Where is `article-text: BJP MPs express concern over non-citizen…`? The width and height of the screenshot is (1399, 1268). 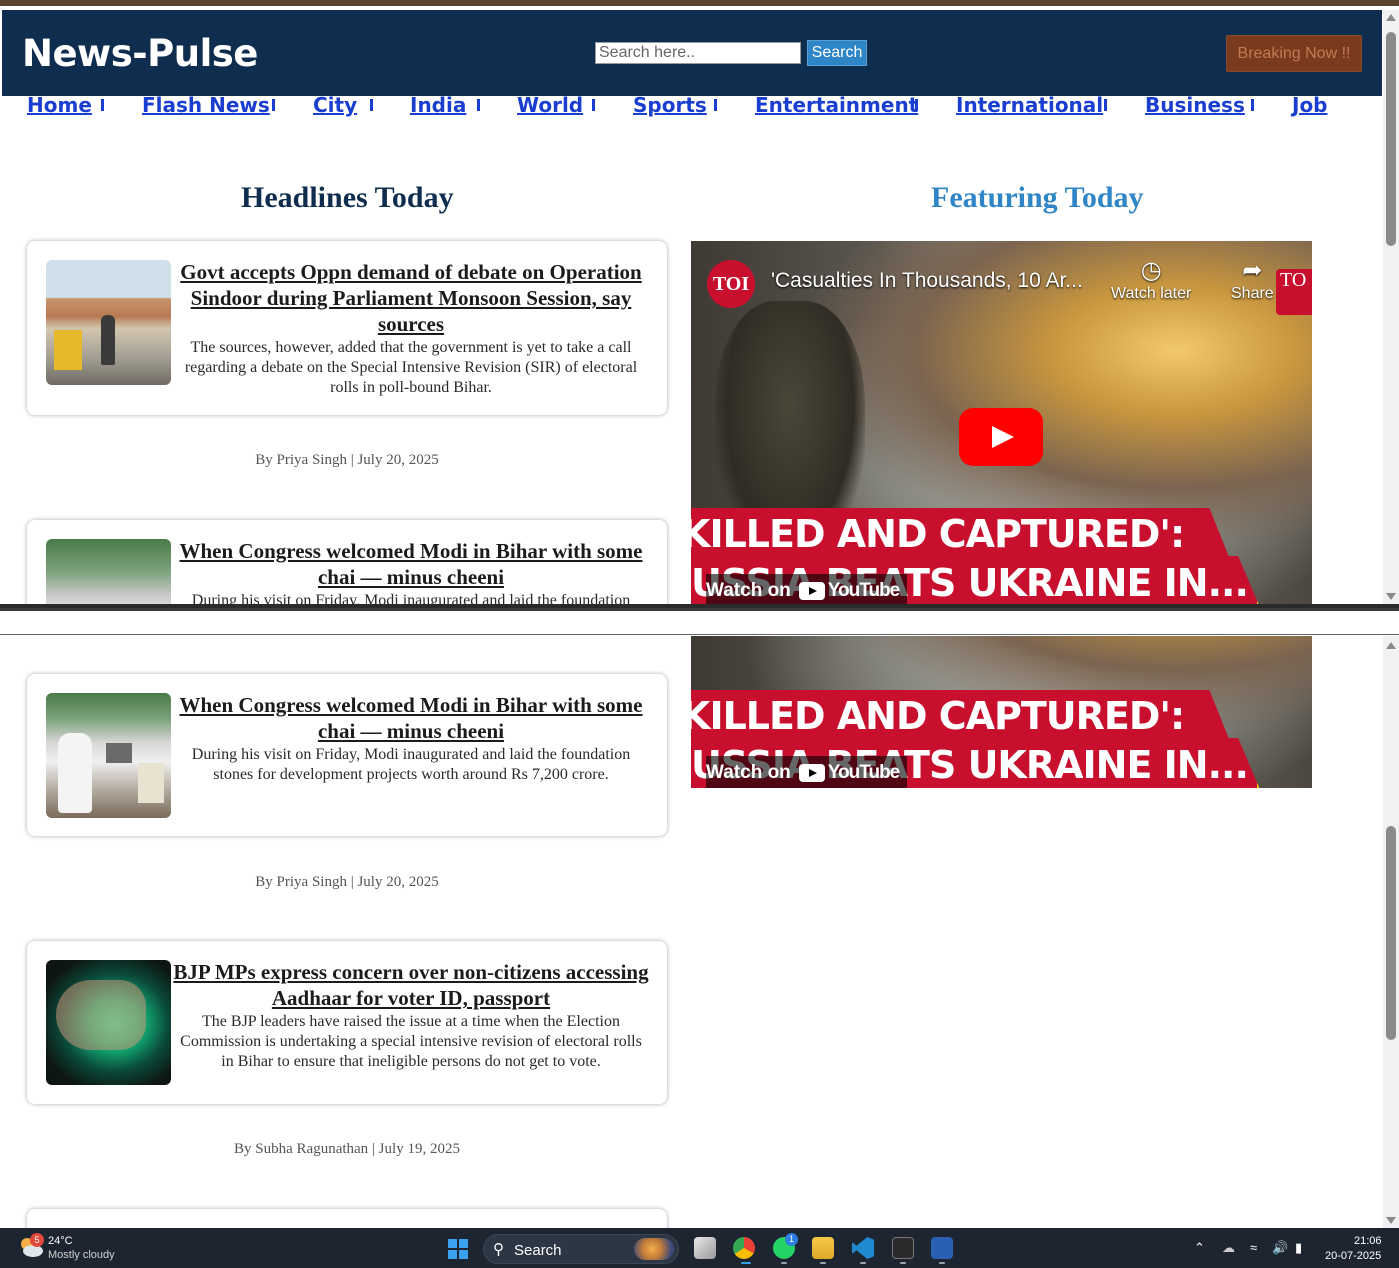 article-text: BJP MPs express concern over non-citizen… is located at coordinates (411, 1015).